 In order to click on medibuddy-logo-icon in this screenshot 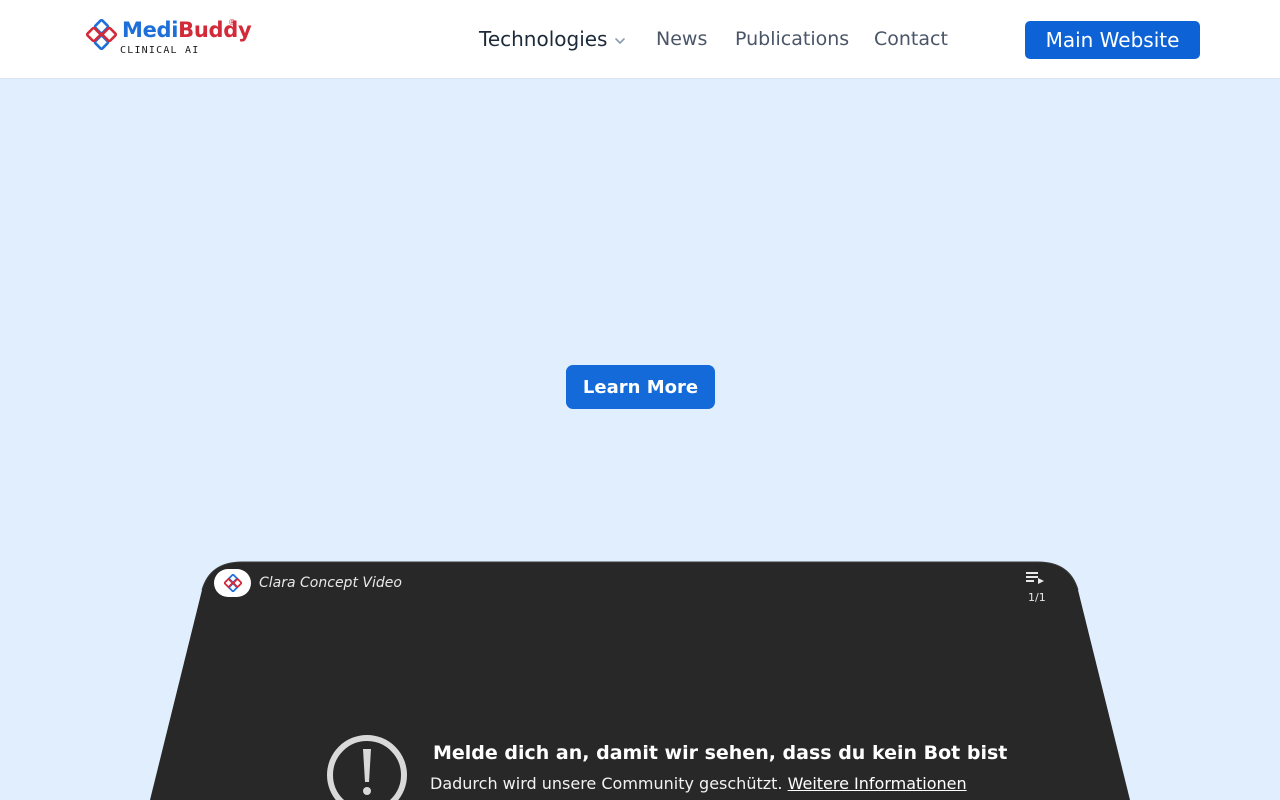, I will do `click(101, 34)`.